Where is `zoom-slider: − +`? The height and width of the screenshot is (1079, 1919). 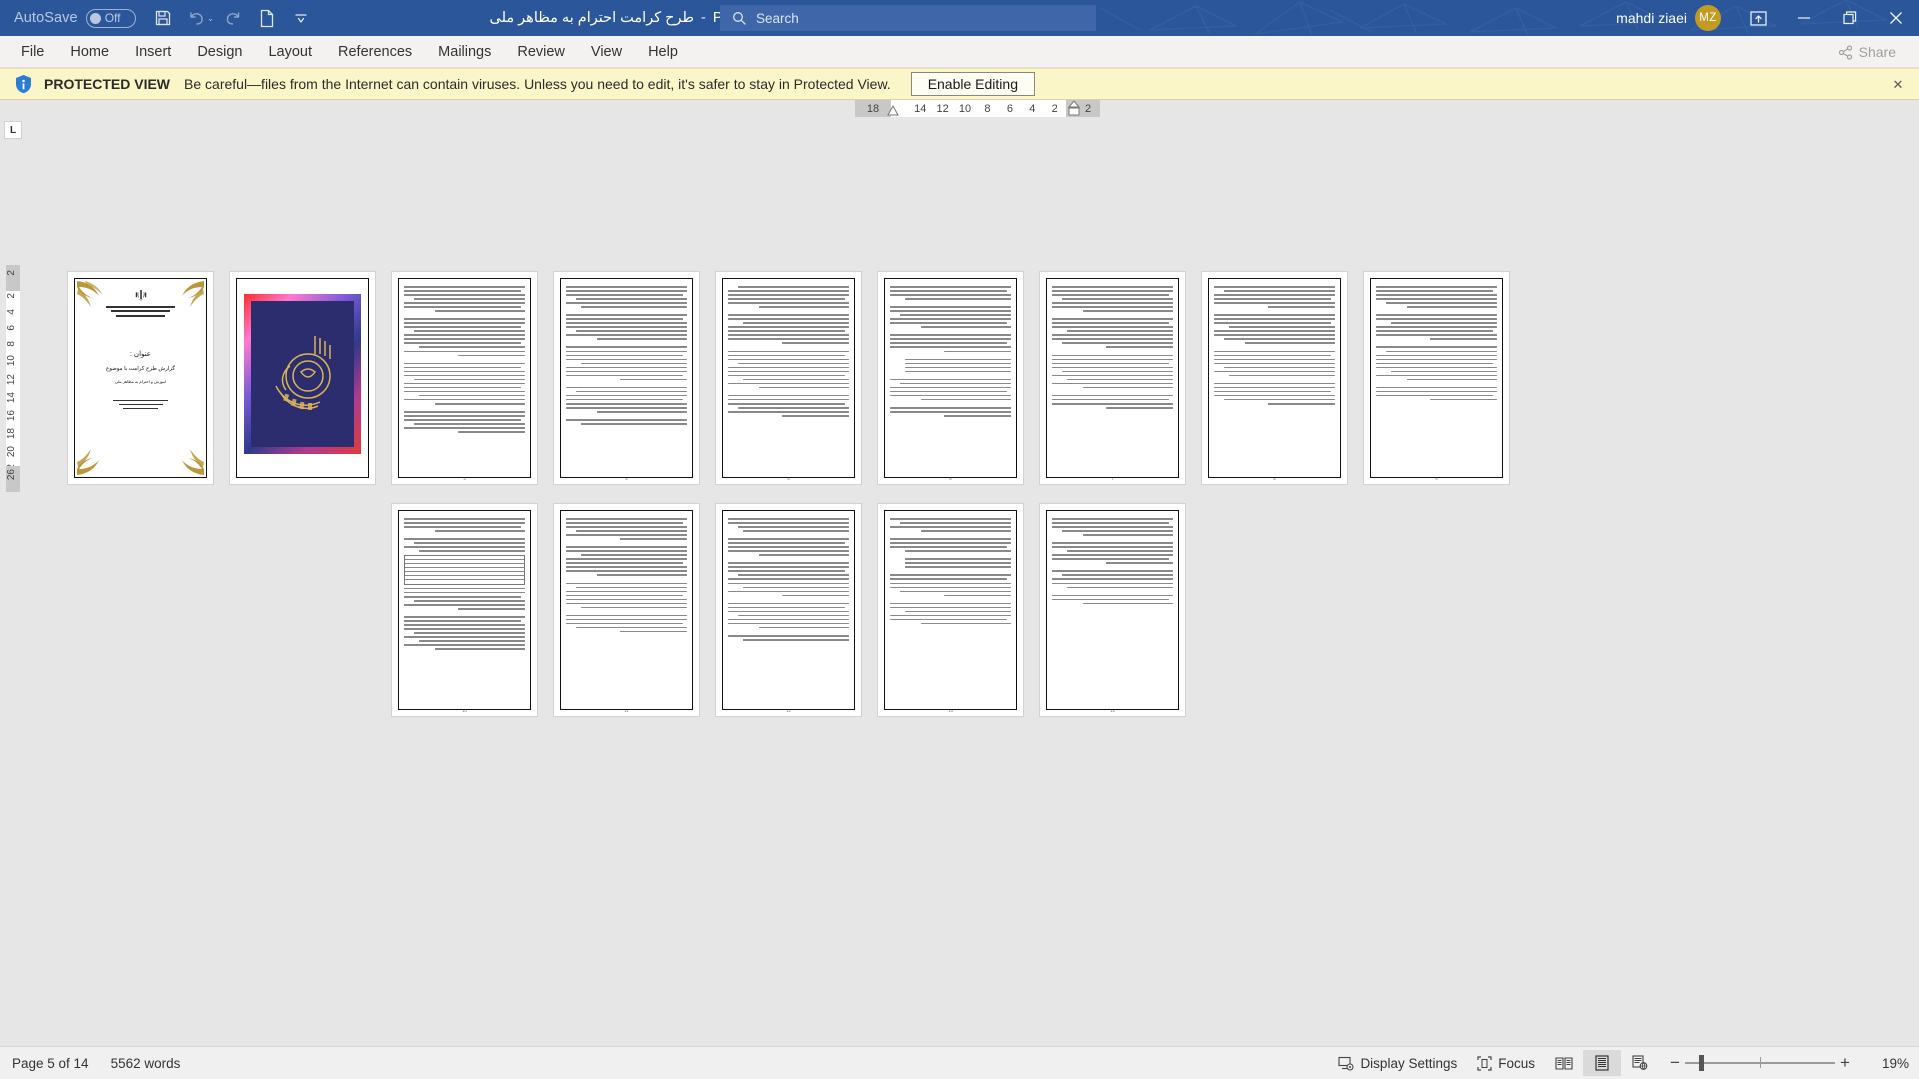 zoom-slider: − + is located at coordinates (1760, 1063).